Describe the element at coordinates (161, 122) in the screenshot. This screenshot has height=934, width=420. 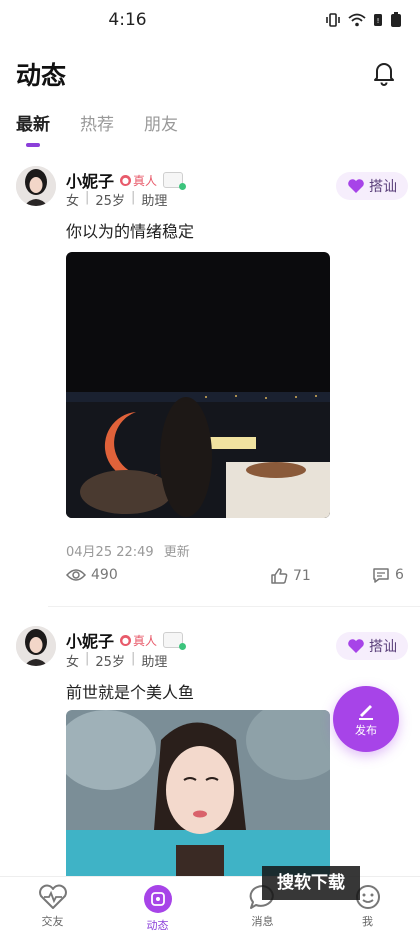
I see `tab-friends: 朋友` at that location.